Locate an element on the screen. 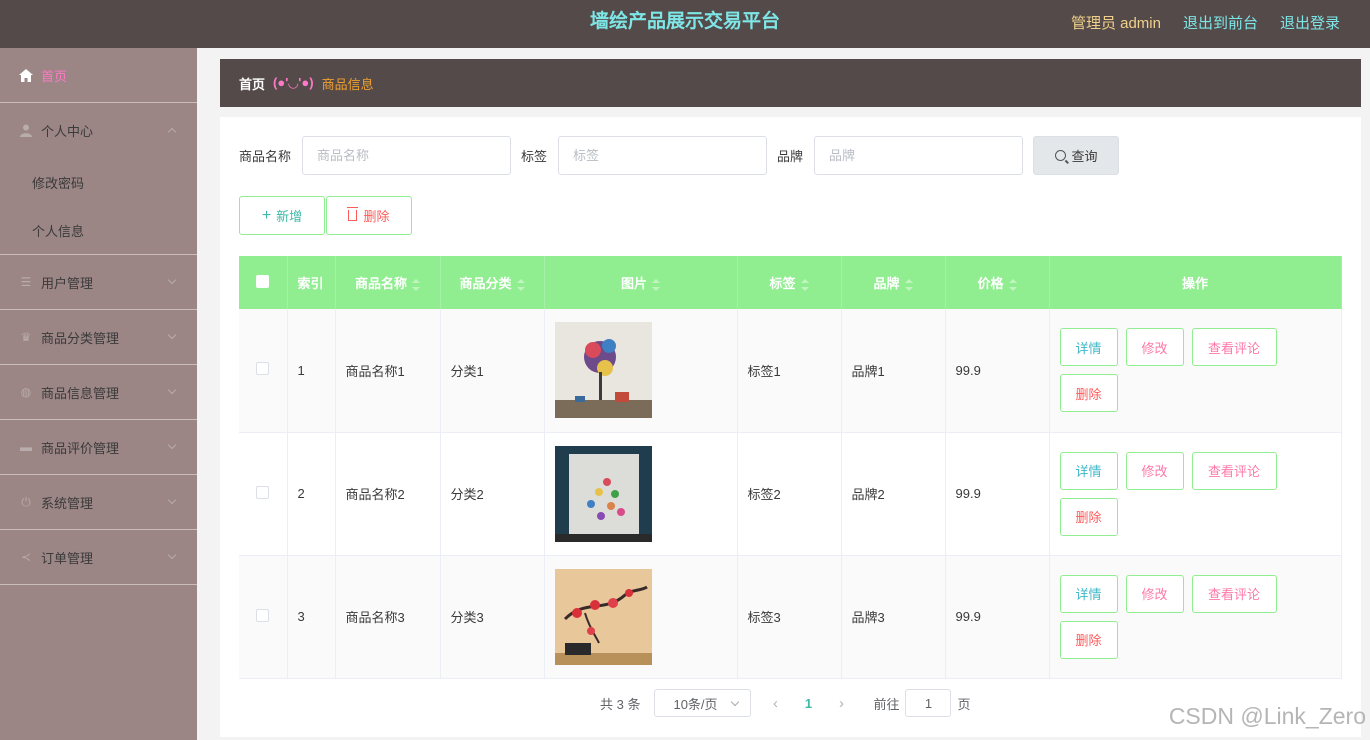  trophy-icon: ♛ is located at coordinates (26, 337).